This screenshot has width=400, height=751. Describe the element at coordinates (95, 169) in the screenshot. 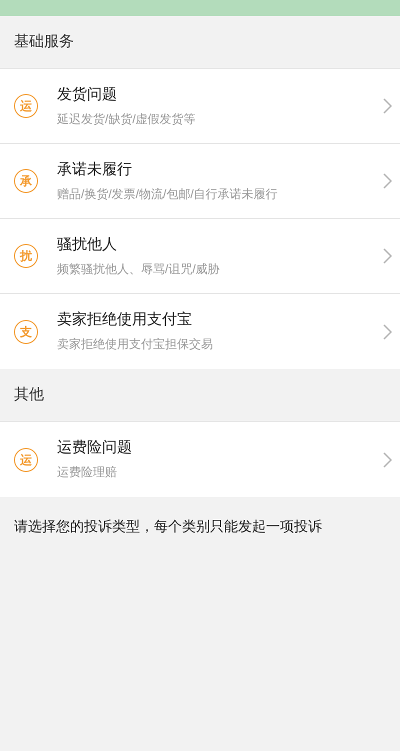

I see `item-title: 承诺未履行` at that location.